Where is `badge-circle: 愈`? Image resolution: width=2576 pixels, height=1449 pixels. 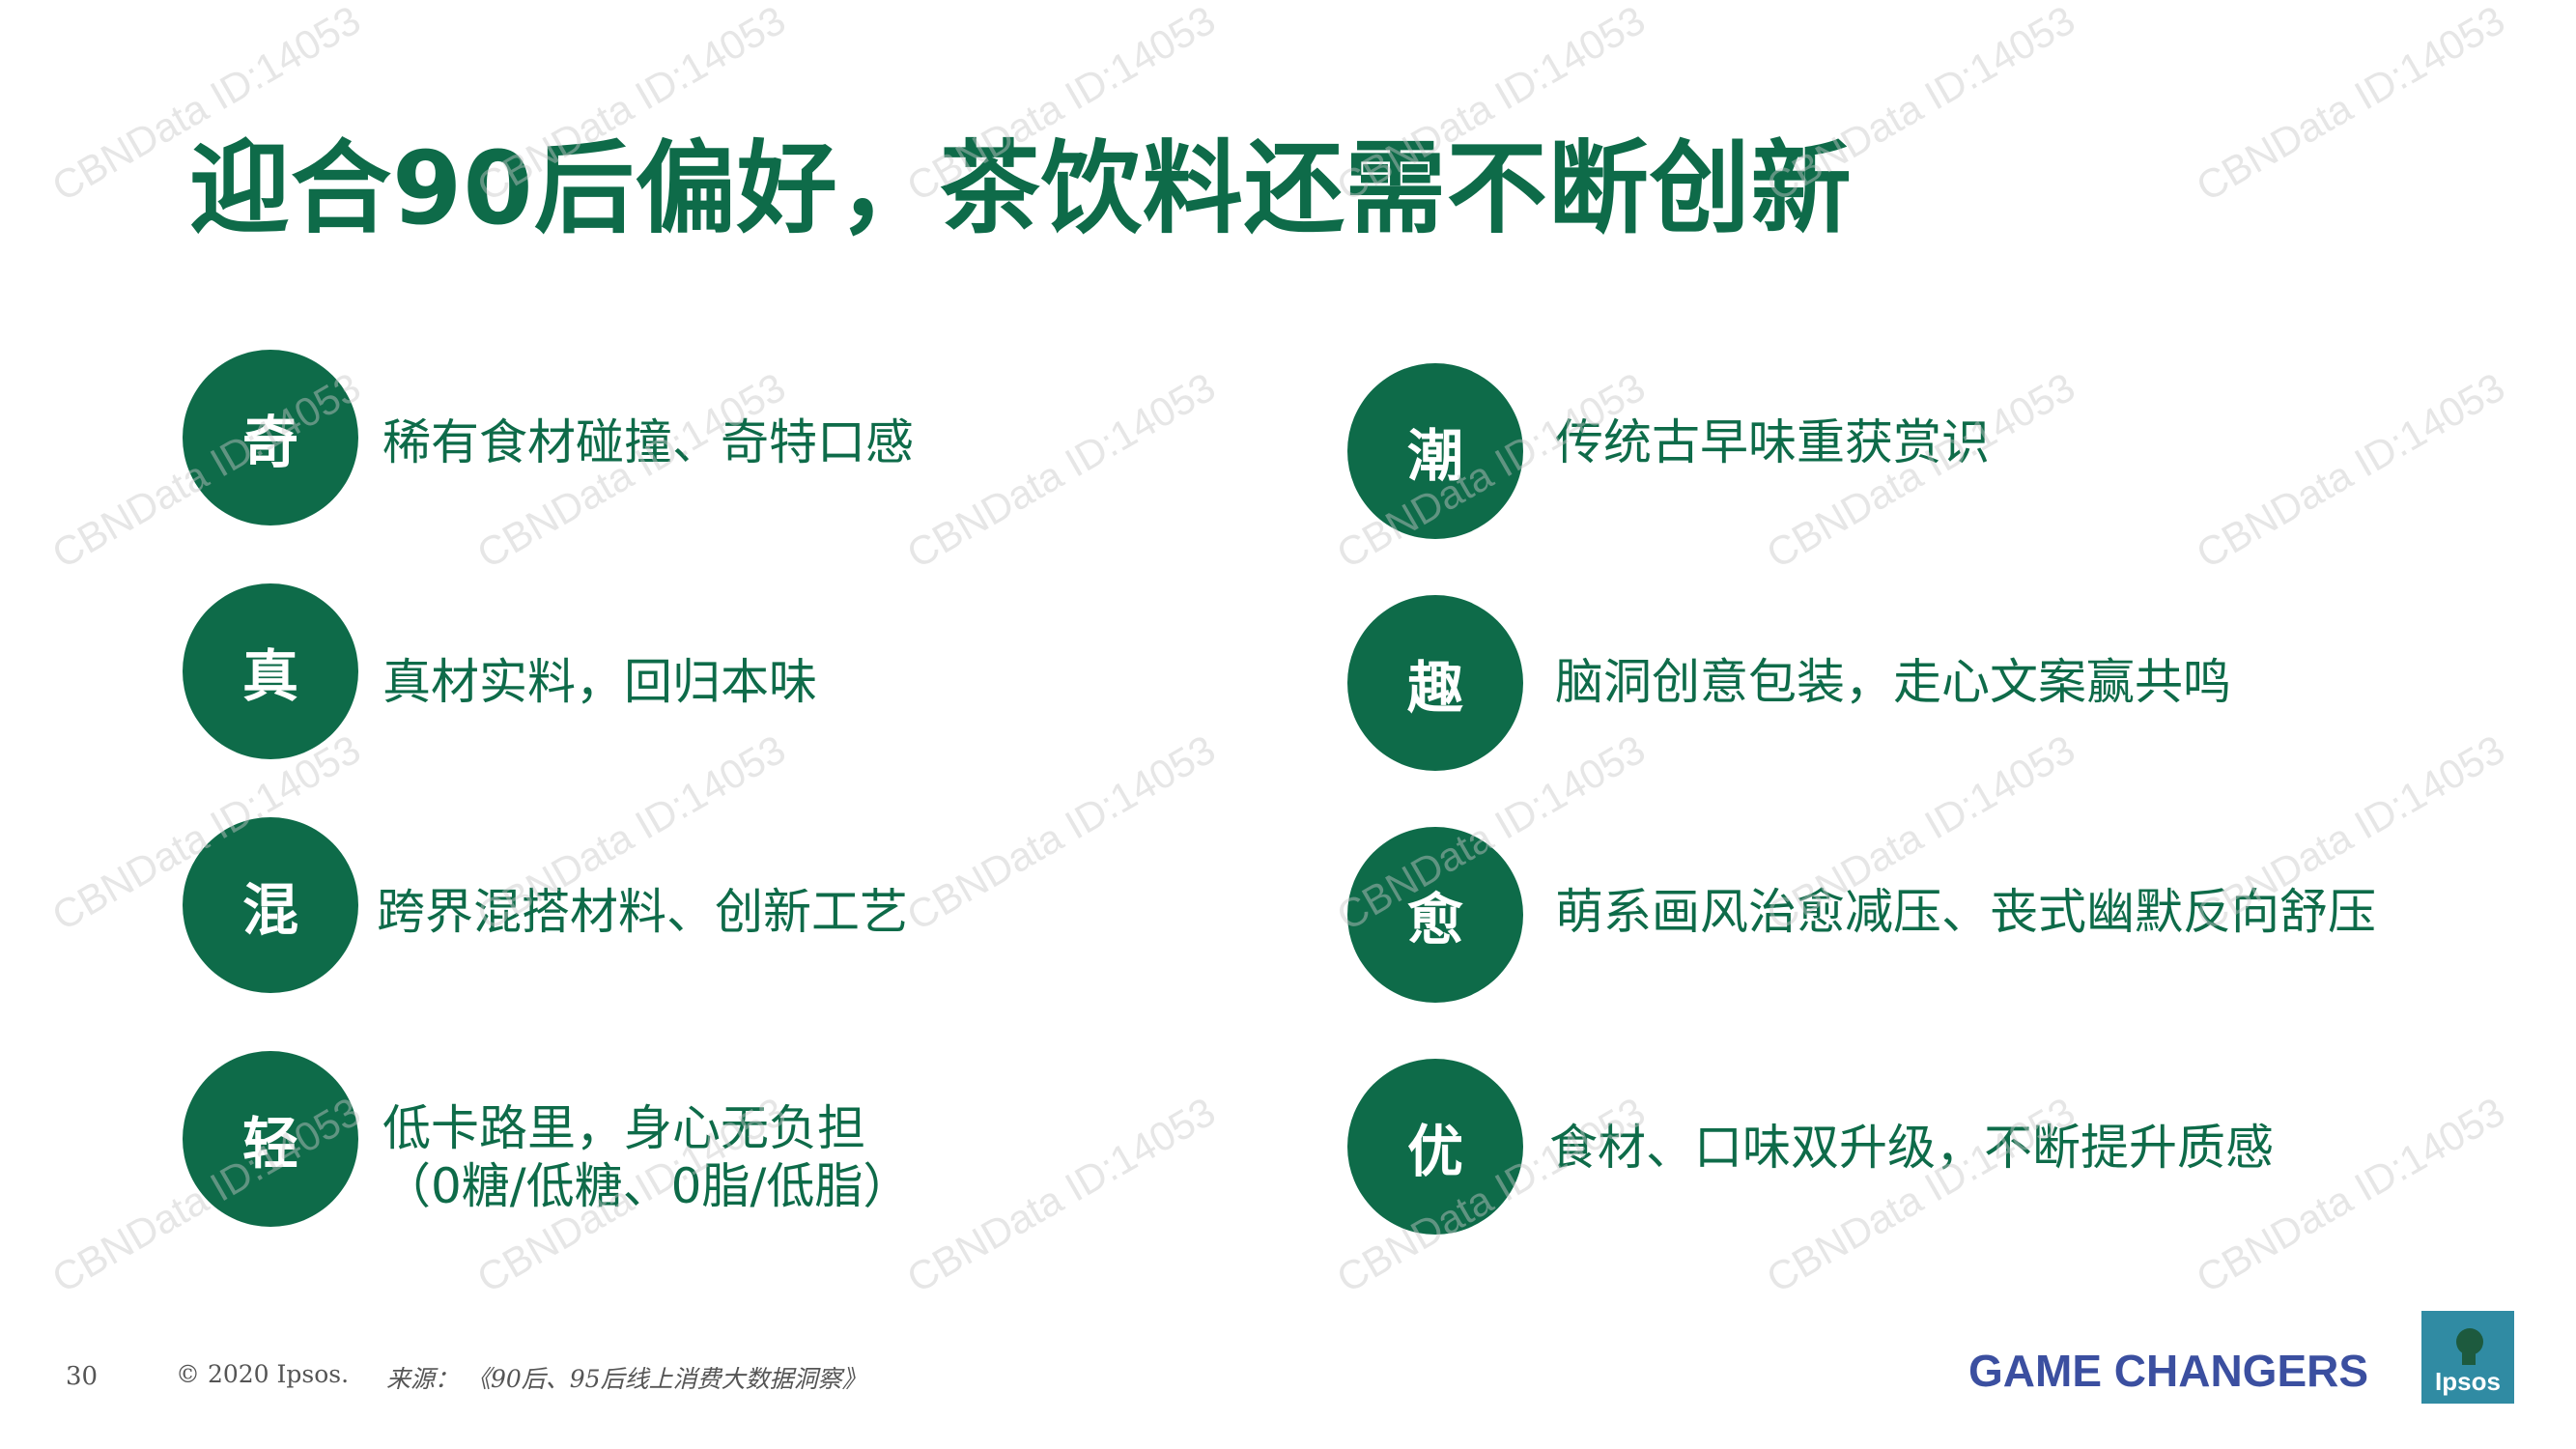
badge-circle: 愈 is located at coordinates (1435, 915).